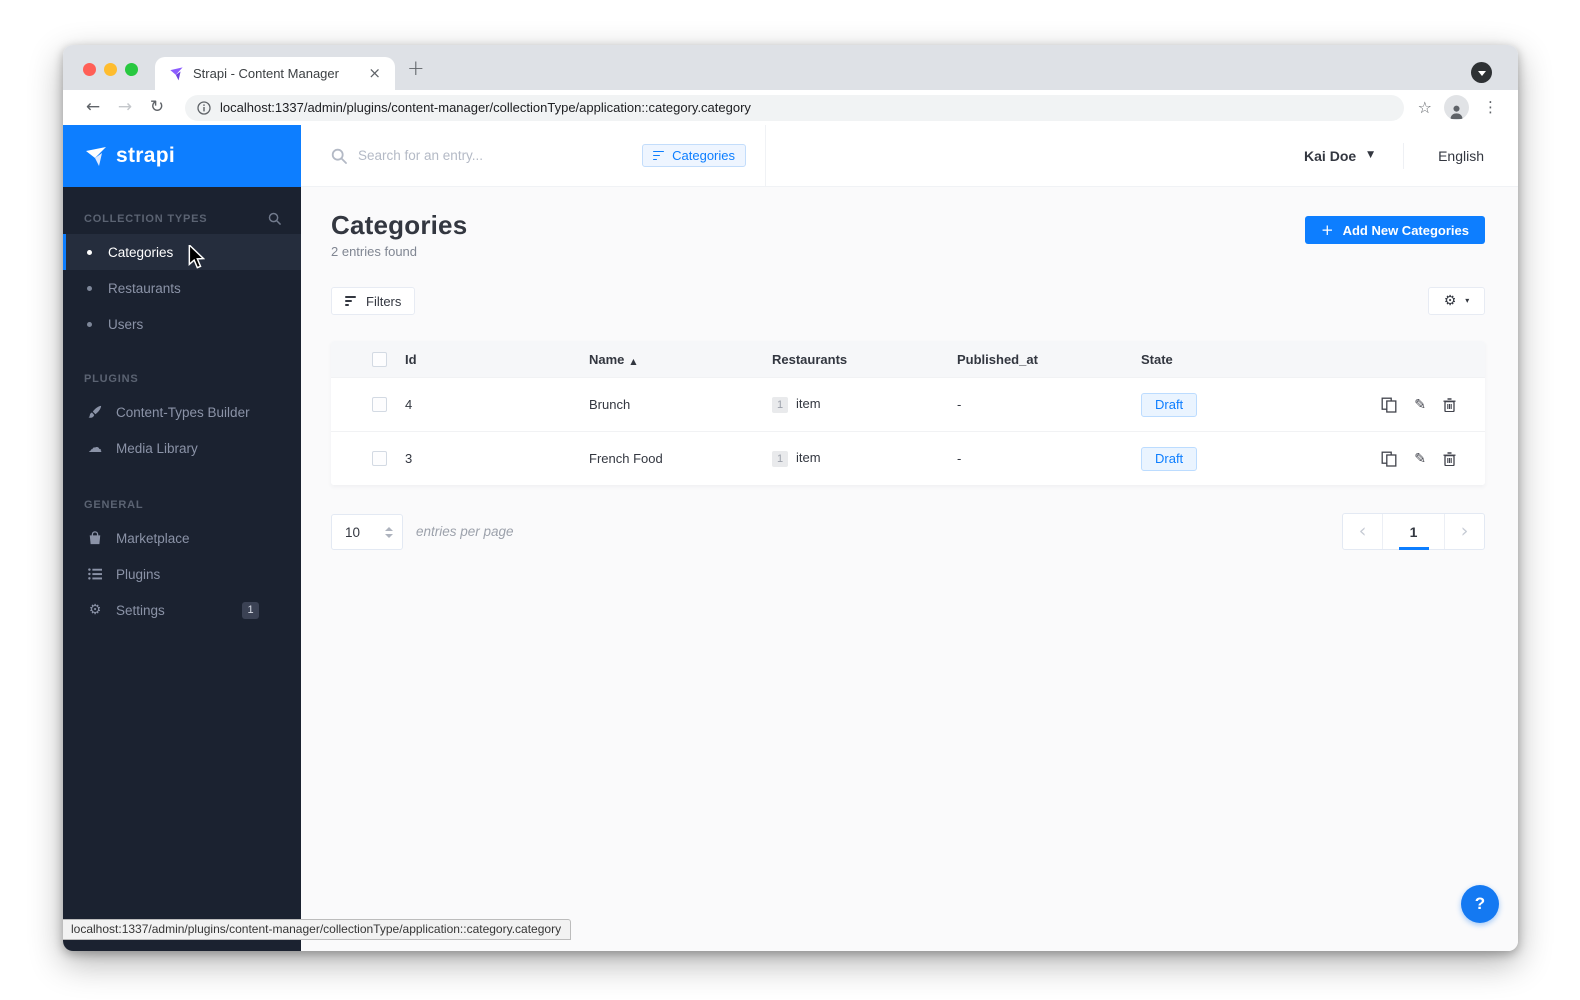 This screenshot has height=1000, width=1580. What do you see at coordinates (374, 73) in the screenshot?
I see `close-tab-icon: ×` at bounding box center [374, 73].